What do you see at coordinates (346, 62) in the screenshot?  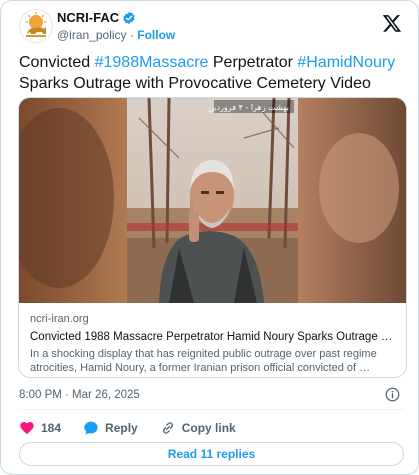 I see `hashtag-hamidnoury: #HamidNoury` at bounding box center [346, 62].